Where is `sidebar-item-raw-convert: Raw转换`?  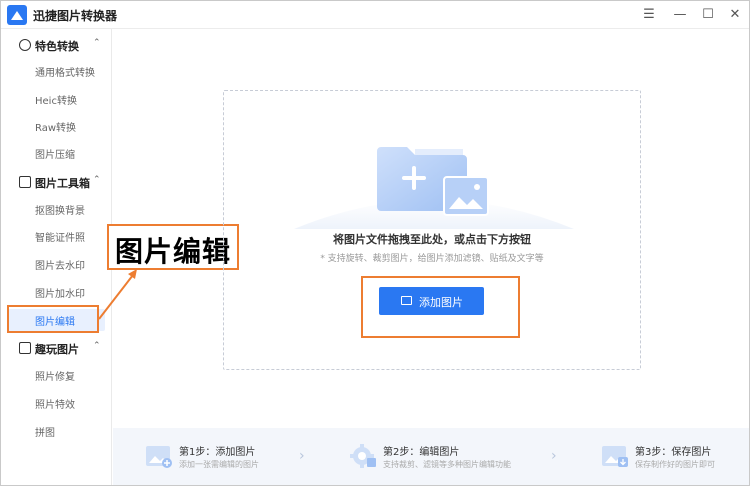 sidebar-item-raw-convert: Raw转换 is located at coordinates (56, 126).